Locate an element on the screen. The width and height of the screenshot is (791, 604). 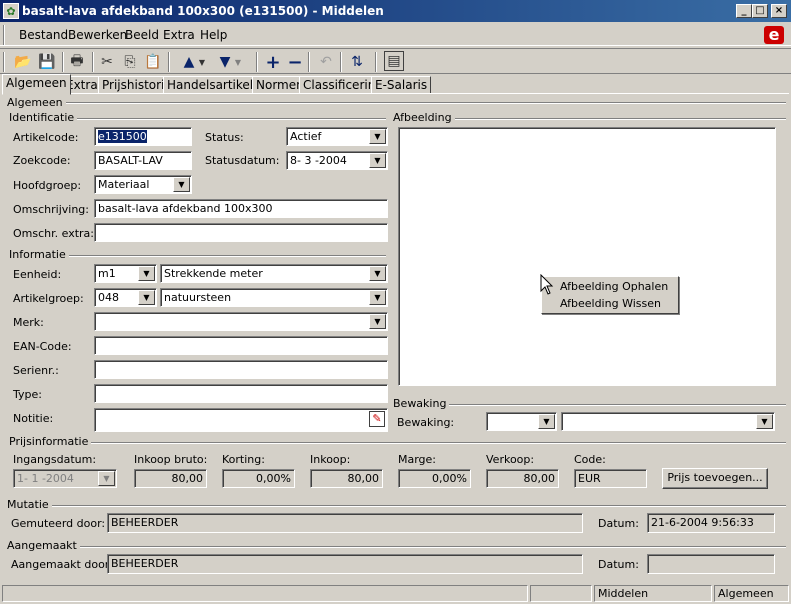
bewaking-select: ▼ is located at coordinates (521, 421).